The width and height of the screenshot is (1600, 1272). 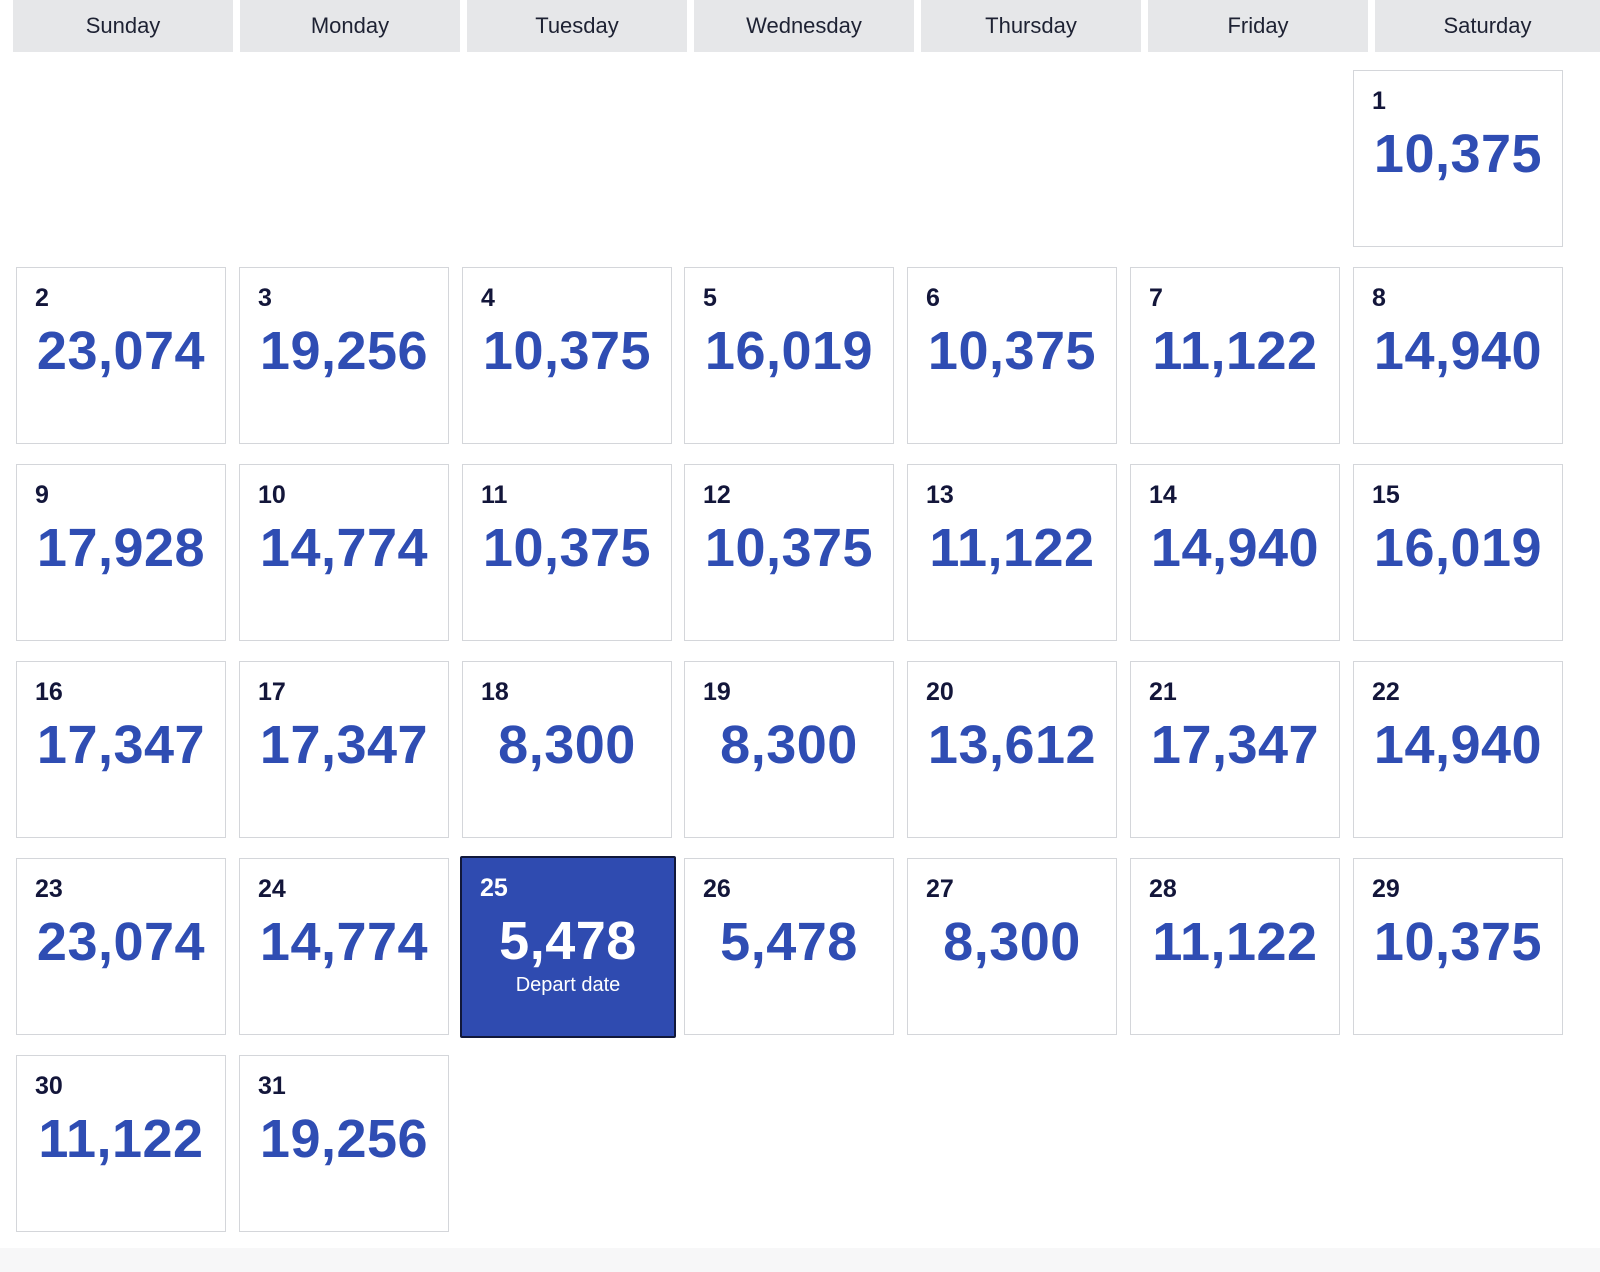 What do you see at coordinates (940, 495) in the screenshot?
I see `day-number: 13` at bounding box center [940, 495].